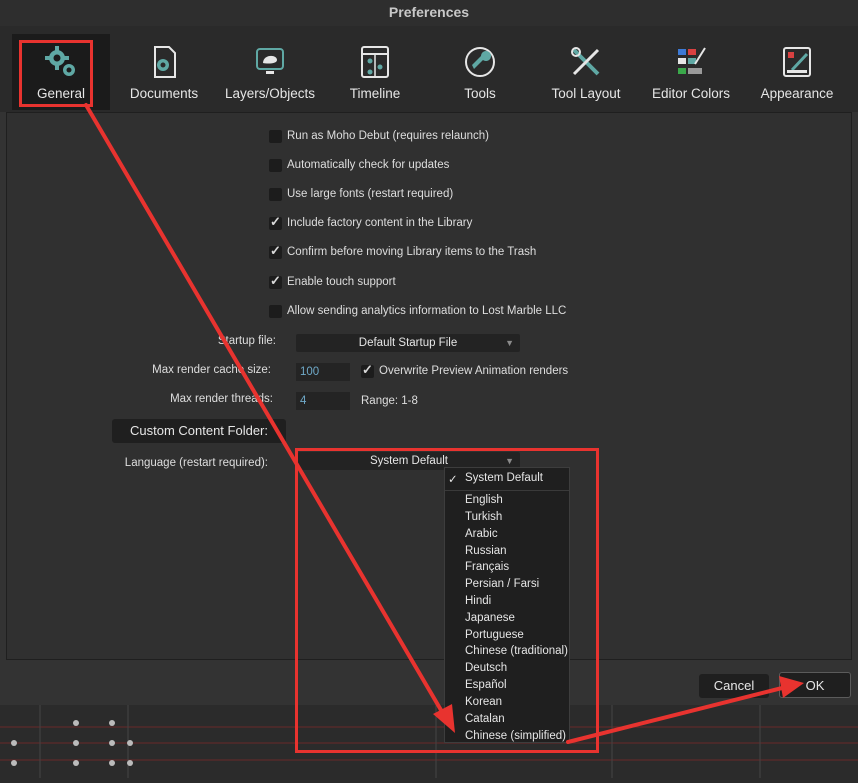  Describe the element at coordinates (797, 62) in the screenshot. I see `appearance-icon` at that location.